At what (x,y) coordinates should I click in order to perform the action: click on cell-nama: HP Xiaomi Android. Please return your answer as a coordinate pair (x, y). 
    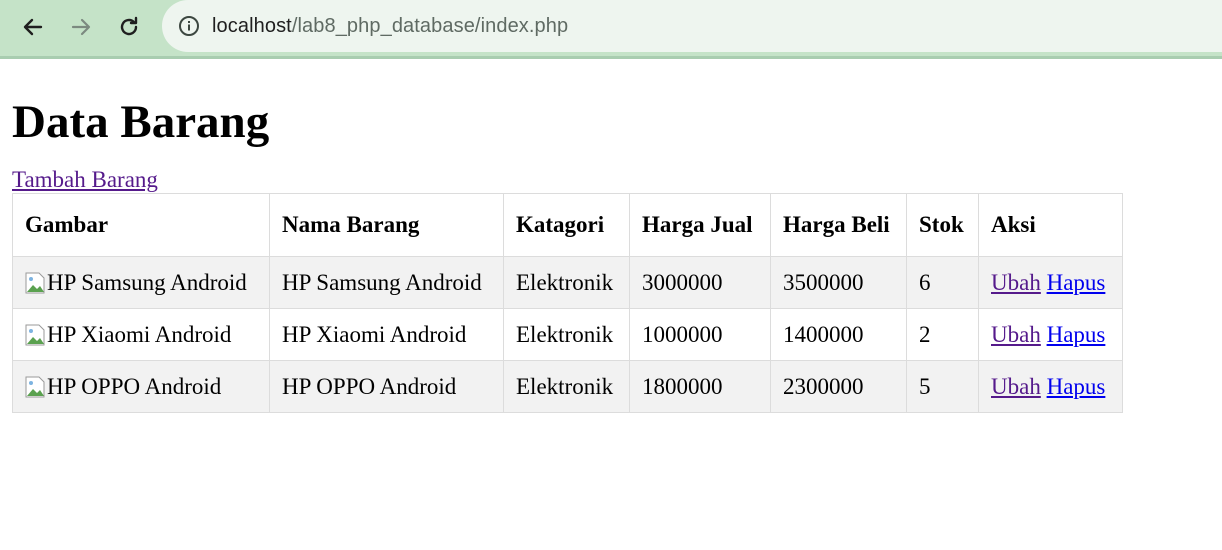
    Looking at the image, I should click on (386, 334).